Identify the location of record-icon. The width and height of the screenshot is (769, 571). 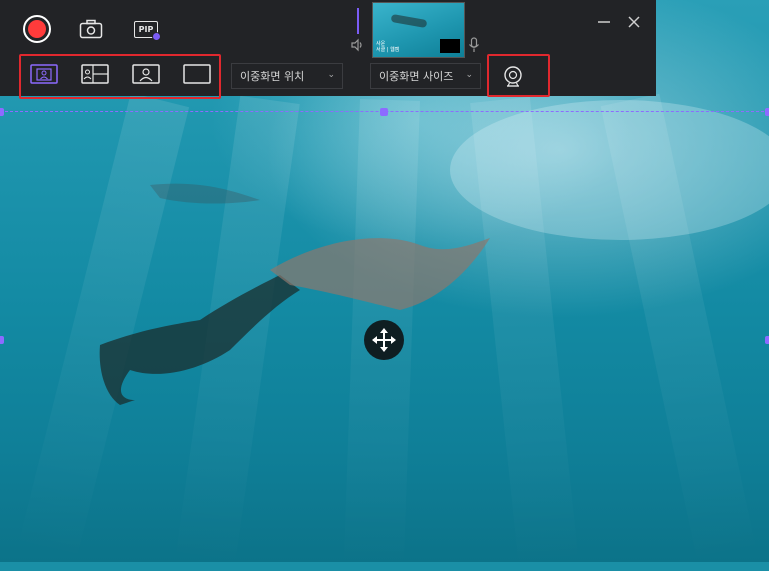
(37, 29).